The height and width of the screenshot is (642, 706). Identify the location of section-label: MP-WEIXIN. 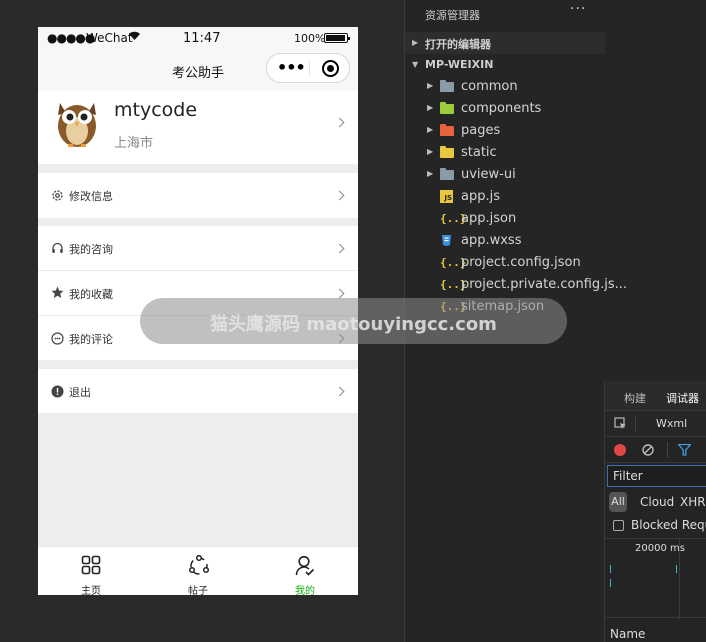
(459, 64).